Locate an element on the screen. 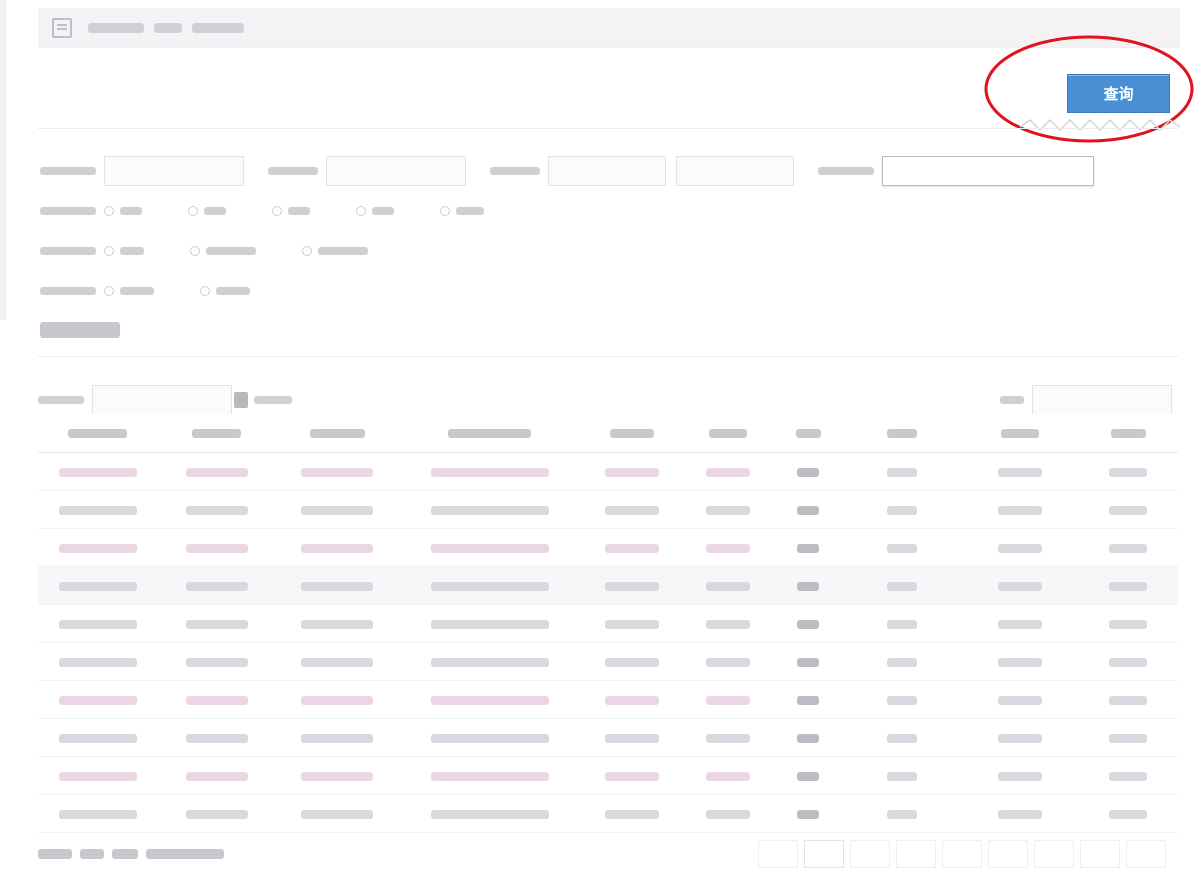  search-icon is located at coordinates (241, 400).